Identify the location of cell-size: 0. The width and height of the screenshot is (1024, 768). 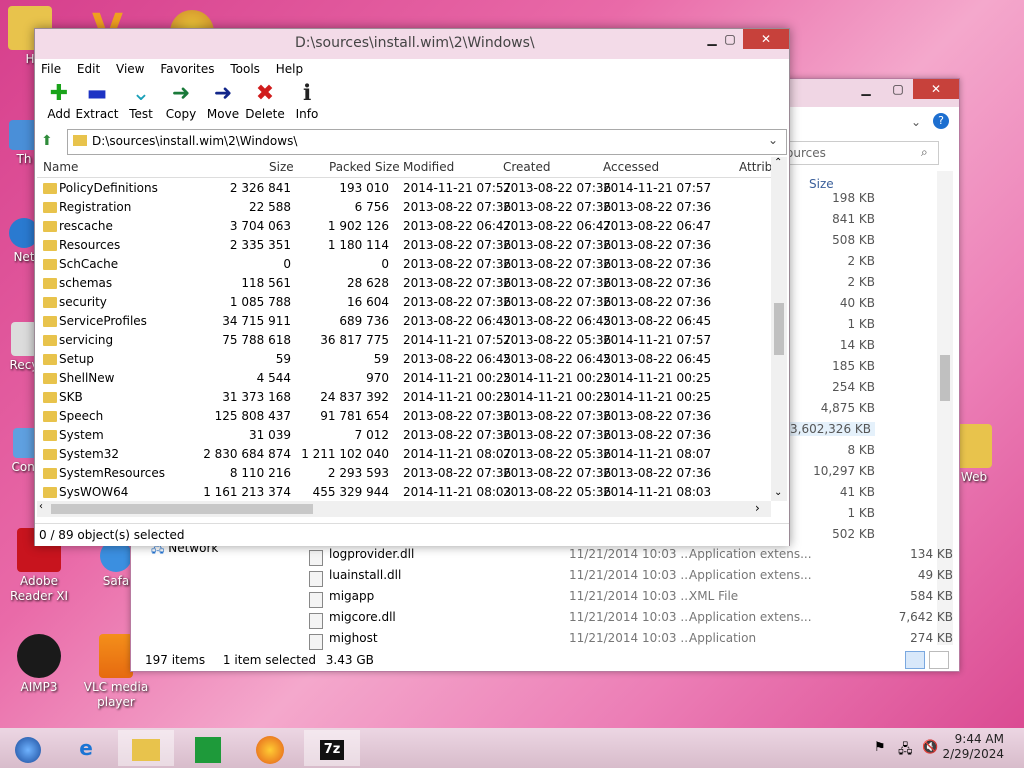
(287, 264).